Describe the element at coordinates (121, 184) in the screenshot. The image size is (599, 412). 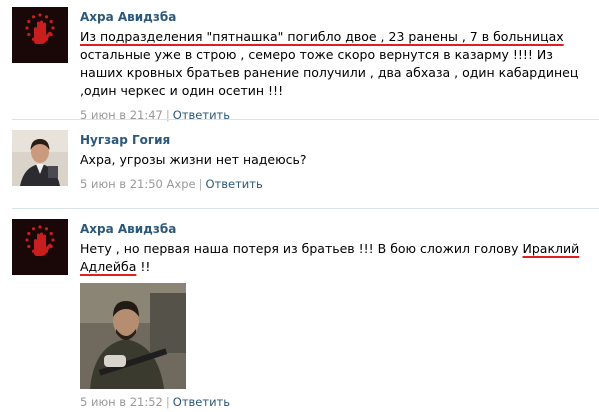
I see `comment-date: 5 июн в 21:50` at that location.